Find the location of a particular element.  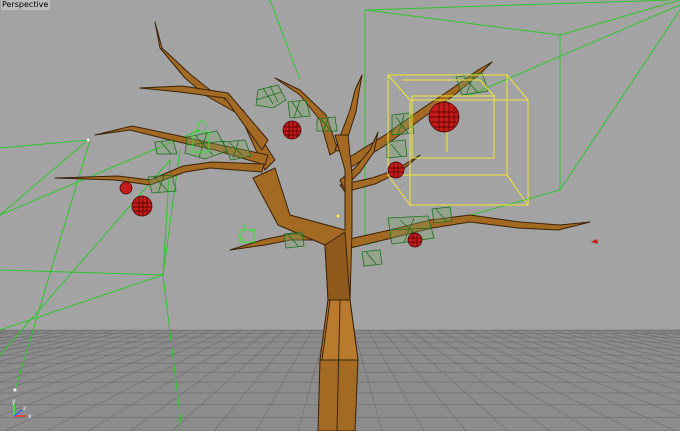

branch-right-low is located at coordinates (467, 231).